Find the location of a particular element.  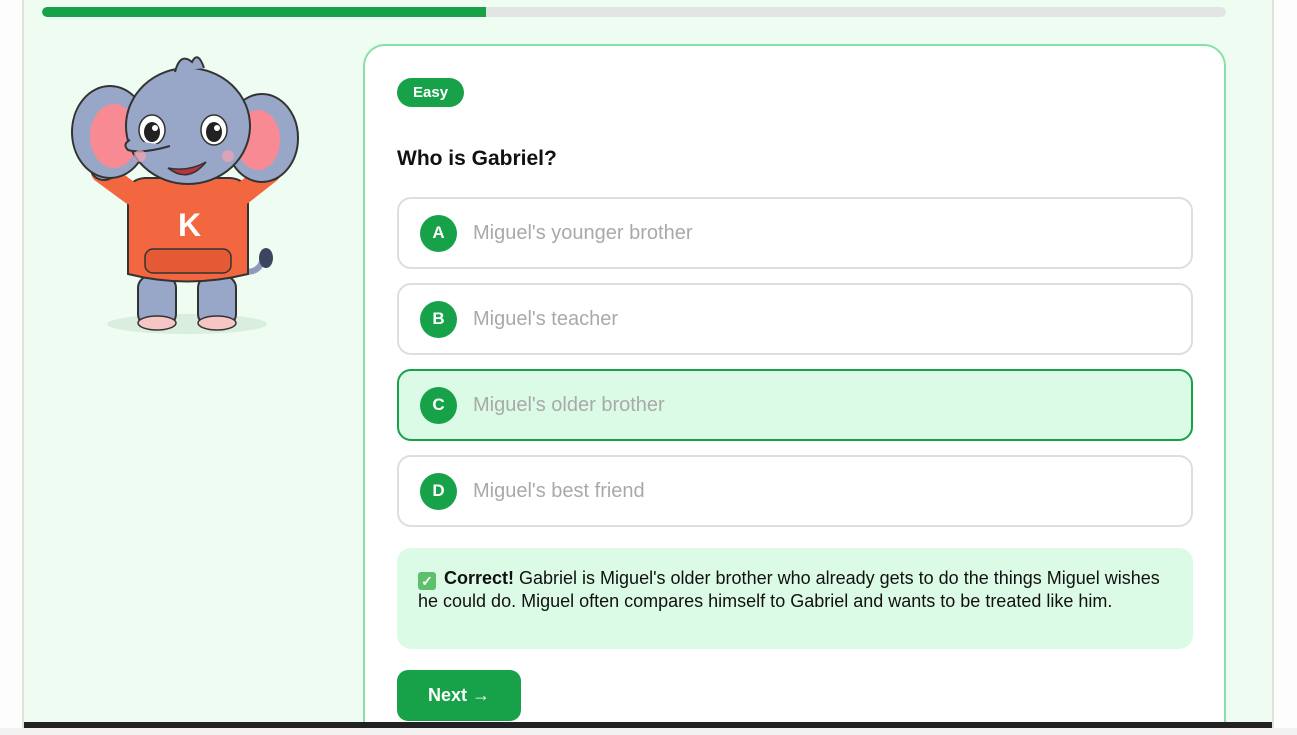

option-letter: B is located at coordinates (438, 319).